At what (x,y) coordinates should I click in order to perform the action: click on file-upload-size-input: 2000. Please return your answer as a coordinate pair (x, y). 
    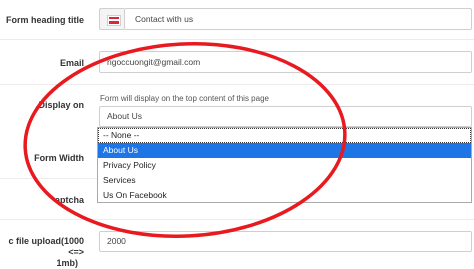
    Looking at the image, I should click on (285, 241).